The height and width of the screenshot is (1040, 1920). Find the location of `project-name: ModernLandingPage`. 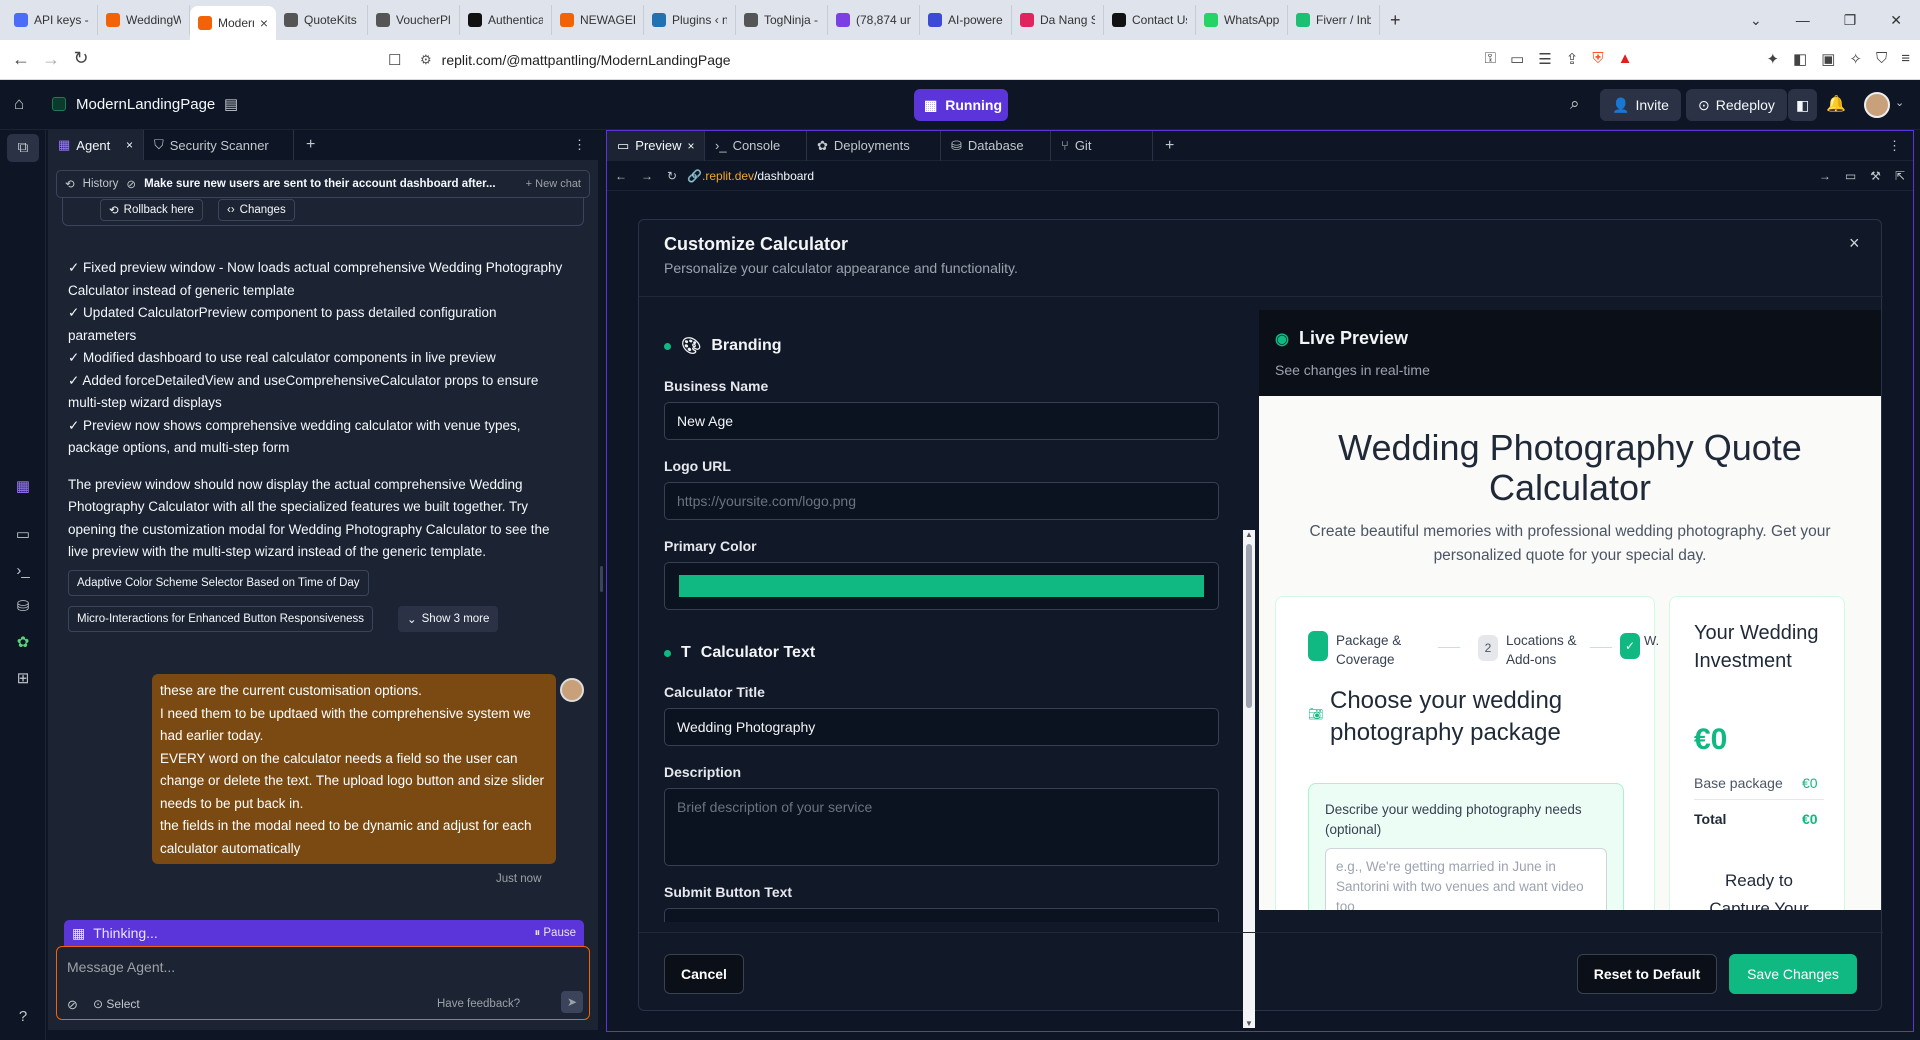

project-name: ModernLandingPage is located at coordinates (145, 104).